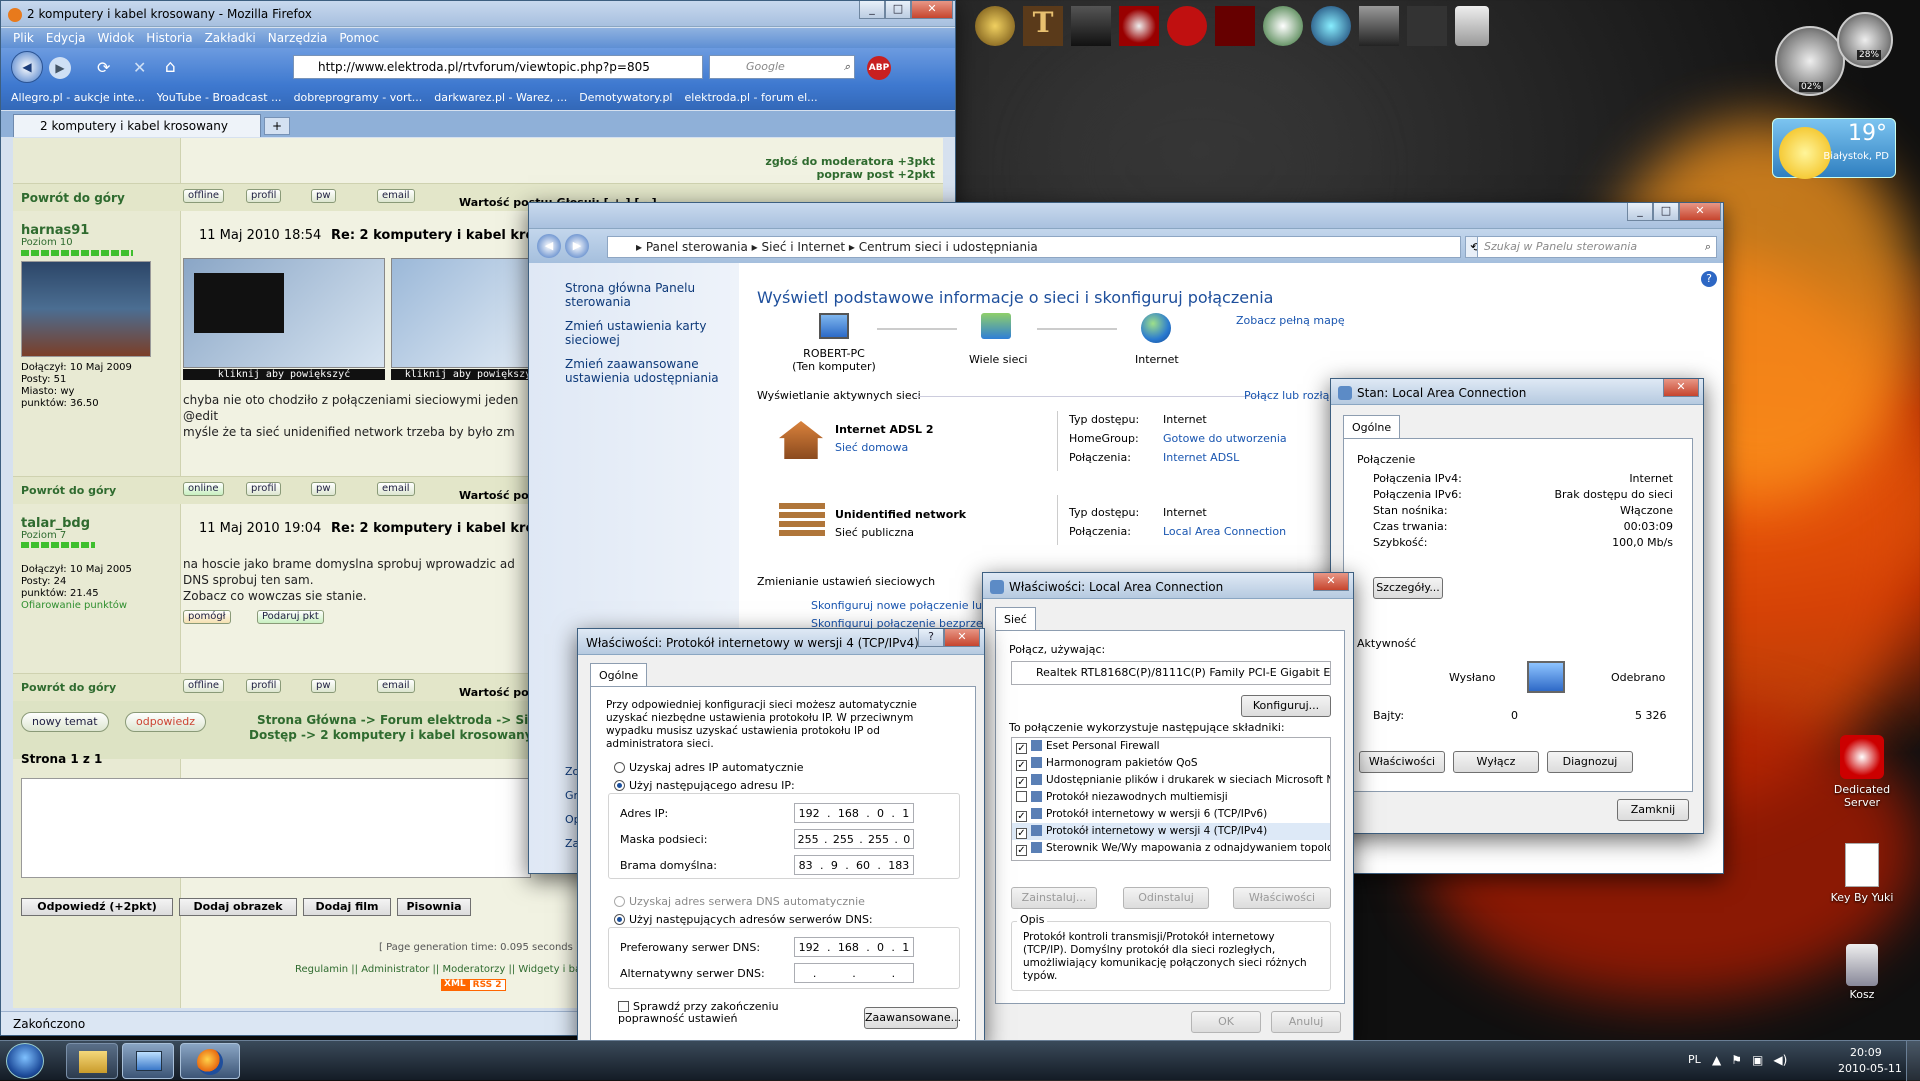 Image resolution: width=1920 pixels, height=1081 pixels. What do you see at coordinates (264, 686) in the screenshot?
I see `profile-button-3: profil` at bounding box center [264, 686].